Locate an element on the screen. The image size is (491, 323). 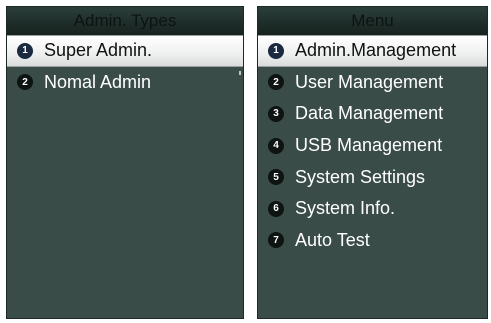
menu-item-label: User Management is located at coordinates (369, 81).